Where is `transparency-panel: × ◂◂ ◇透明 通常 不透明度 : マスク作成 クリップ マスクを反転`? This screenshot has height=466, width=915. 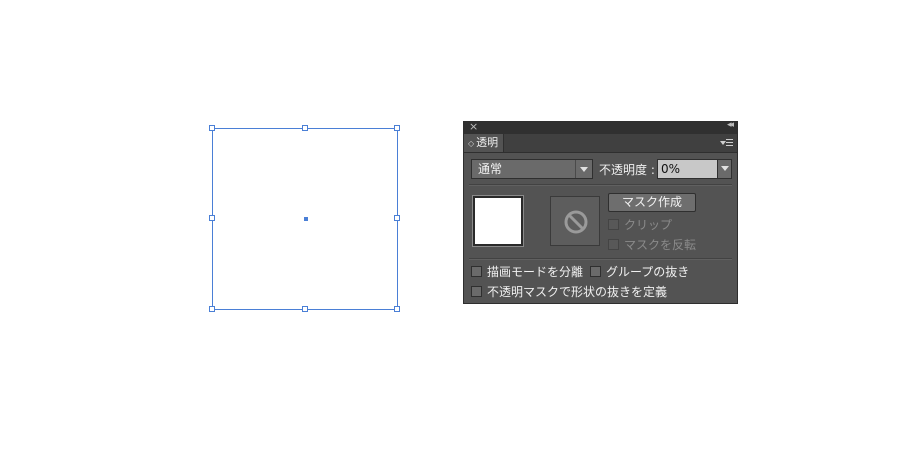
transparency-panel: × ◂◂ ◇透明 通常 不透明度 : マスク作成 クリップ マスクを反転 is located at coordinates (600, 212).